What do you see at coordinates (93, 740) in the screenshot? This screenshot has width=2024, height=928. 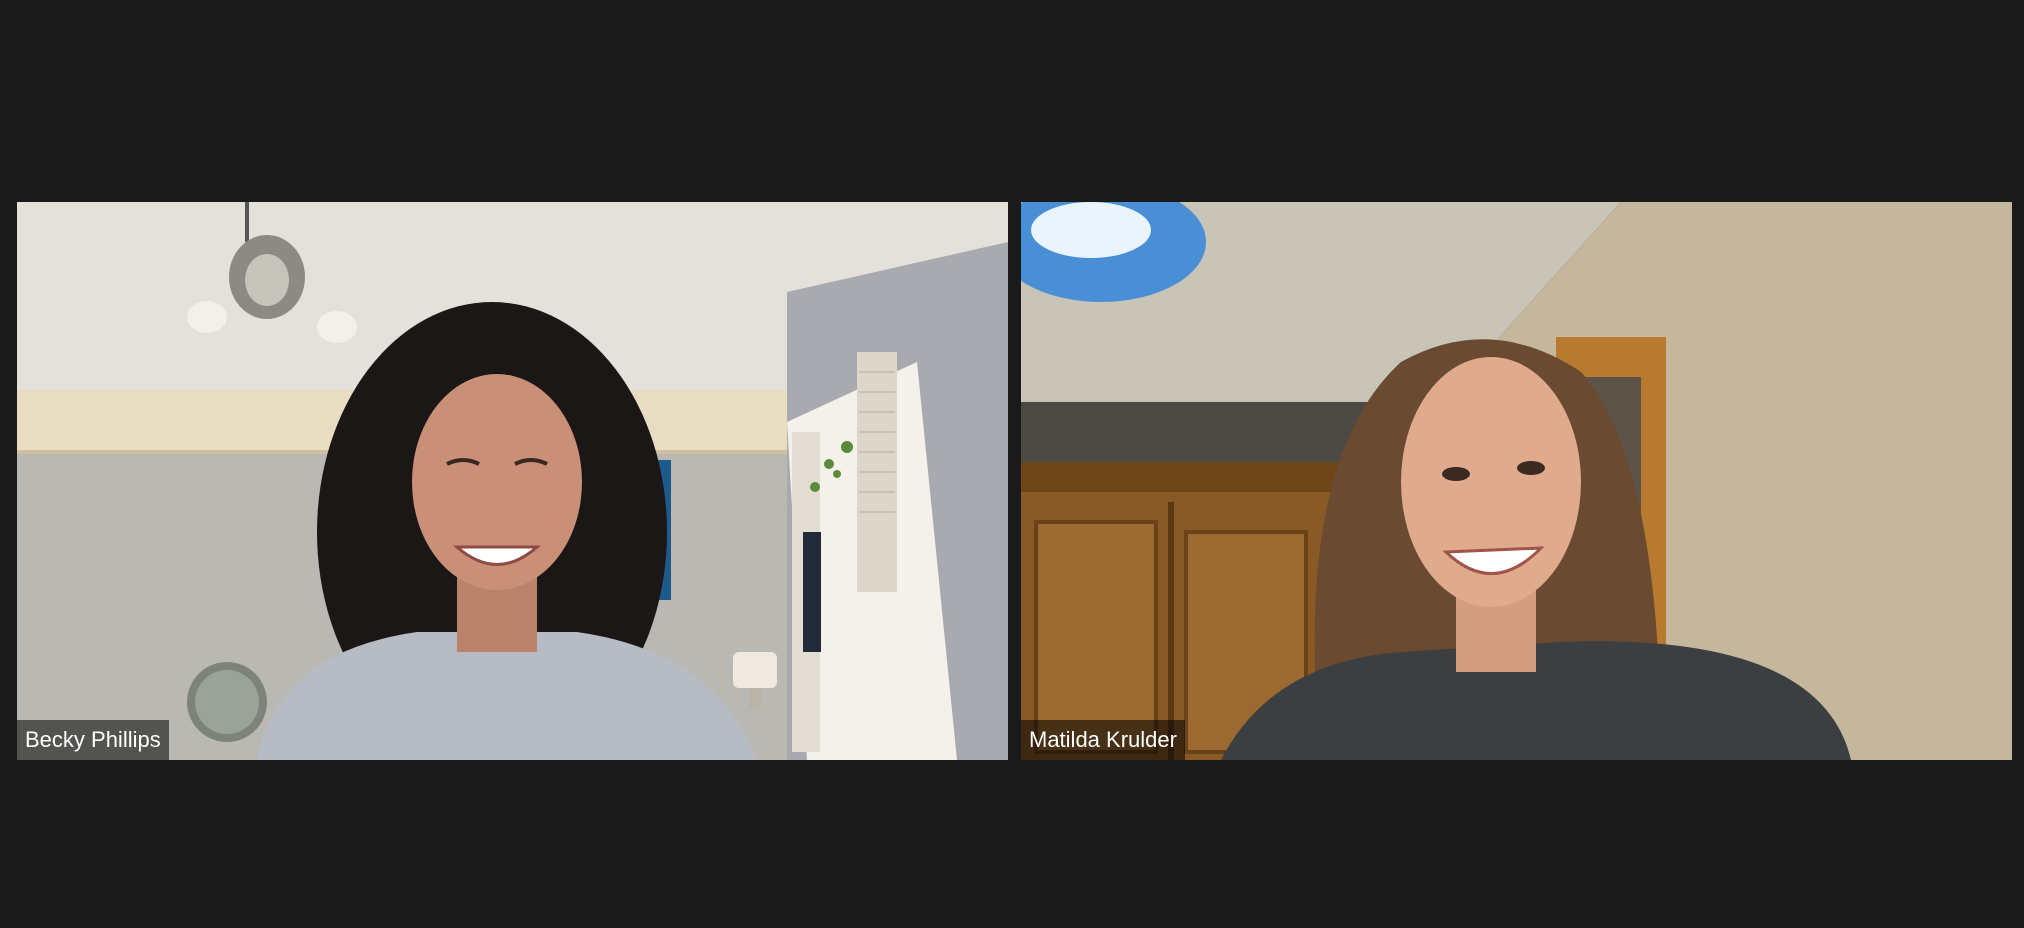 I see `participant-name-label: Becky Phillips` at bounding box center [93, 740].